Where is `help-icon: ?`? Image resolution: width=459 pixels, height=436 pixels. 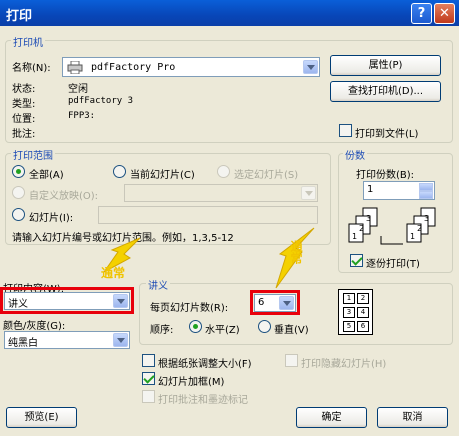 help-icon: ? is located at coordinates (421, 13).